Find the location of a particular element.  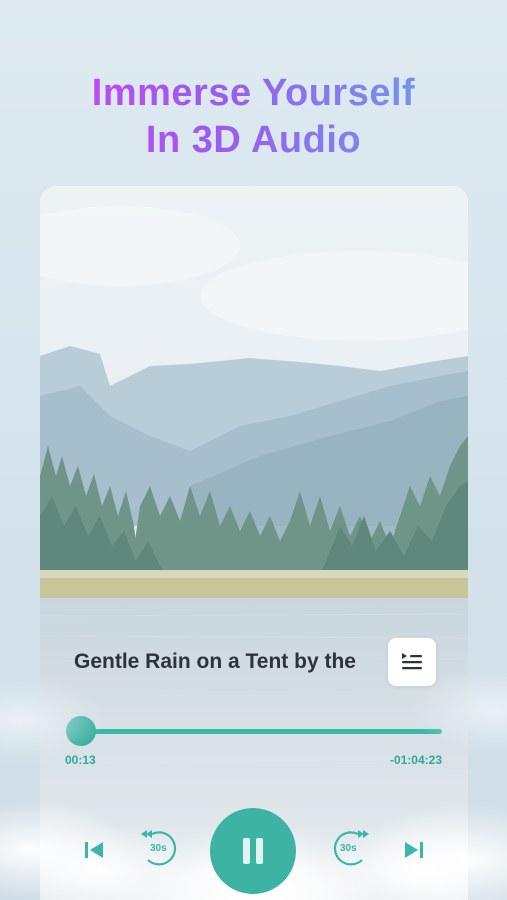

headline: Immerse Yourself In 3D Audio is located at coordinates (253, 117).